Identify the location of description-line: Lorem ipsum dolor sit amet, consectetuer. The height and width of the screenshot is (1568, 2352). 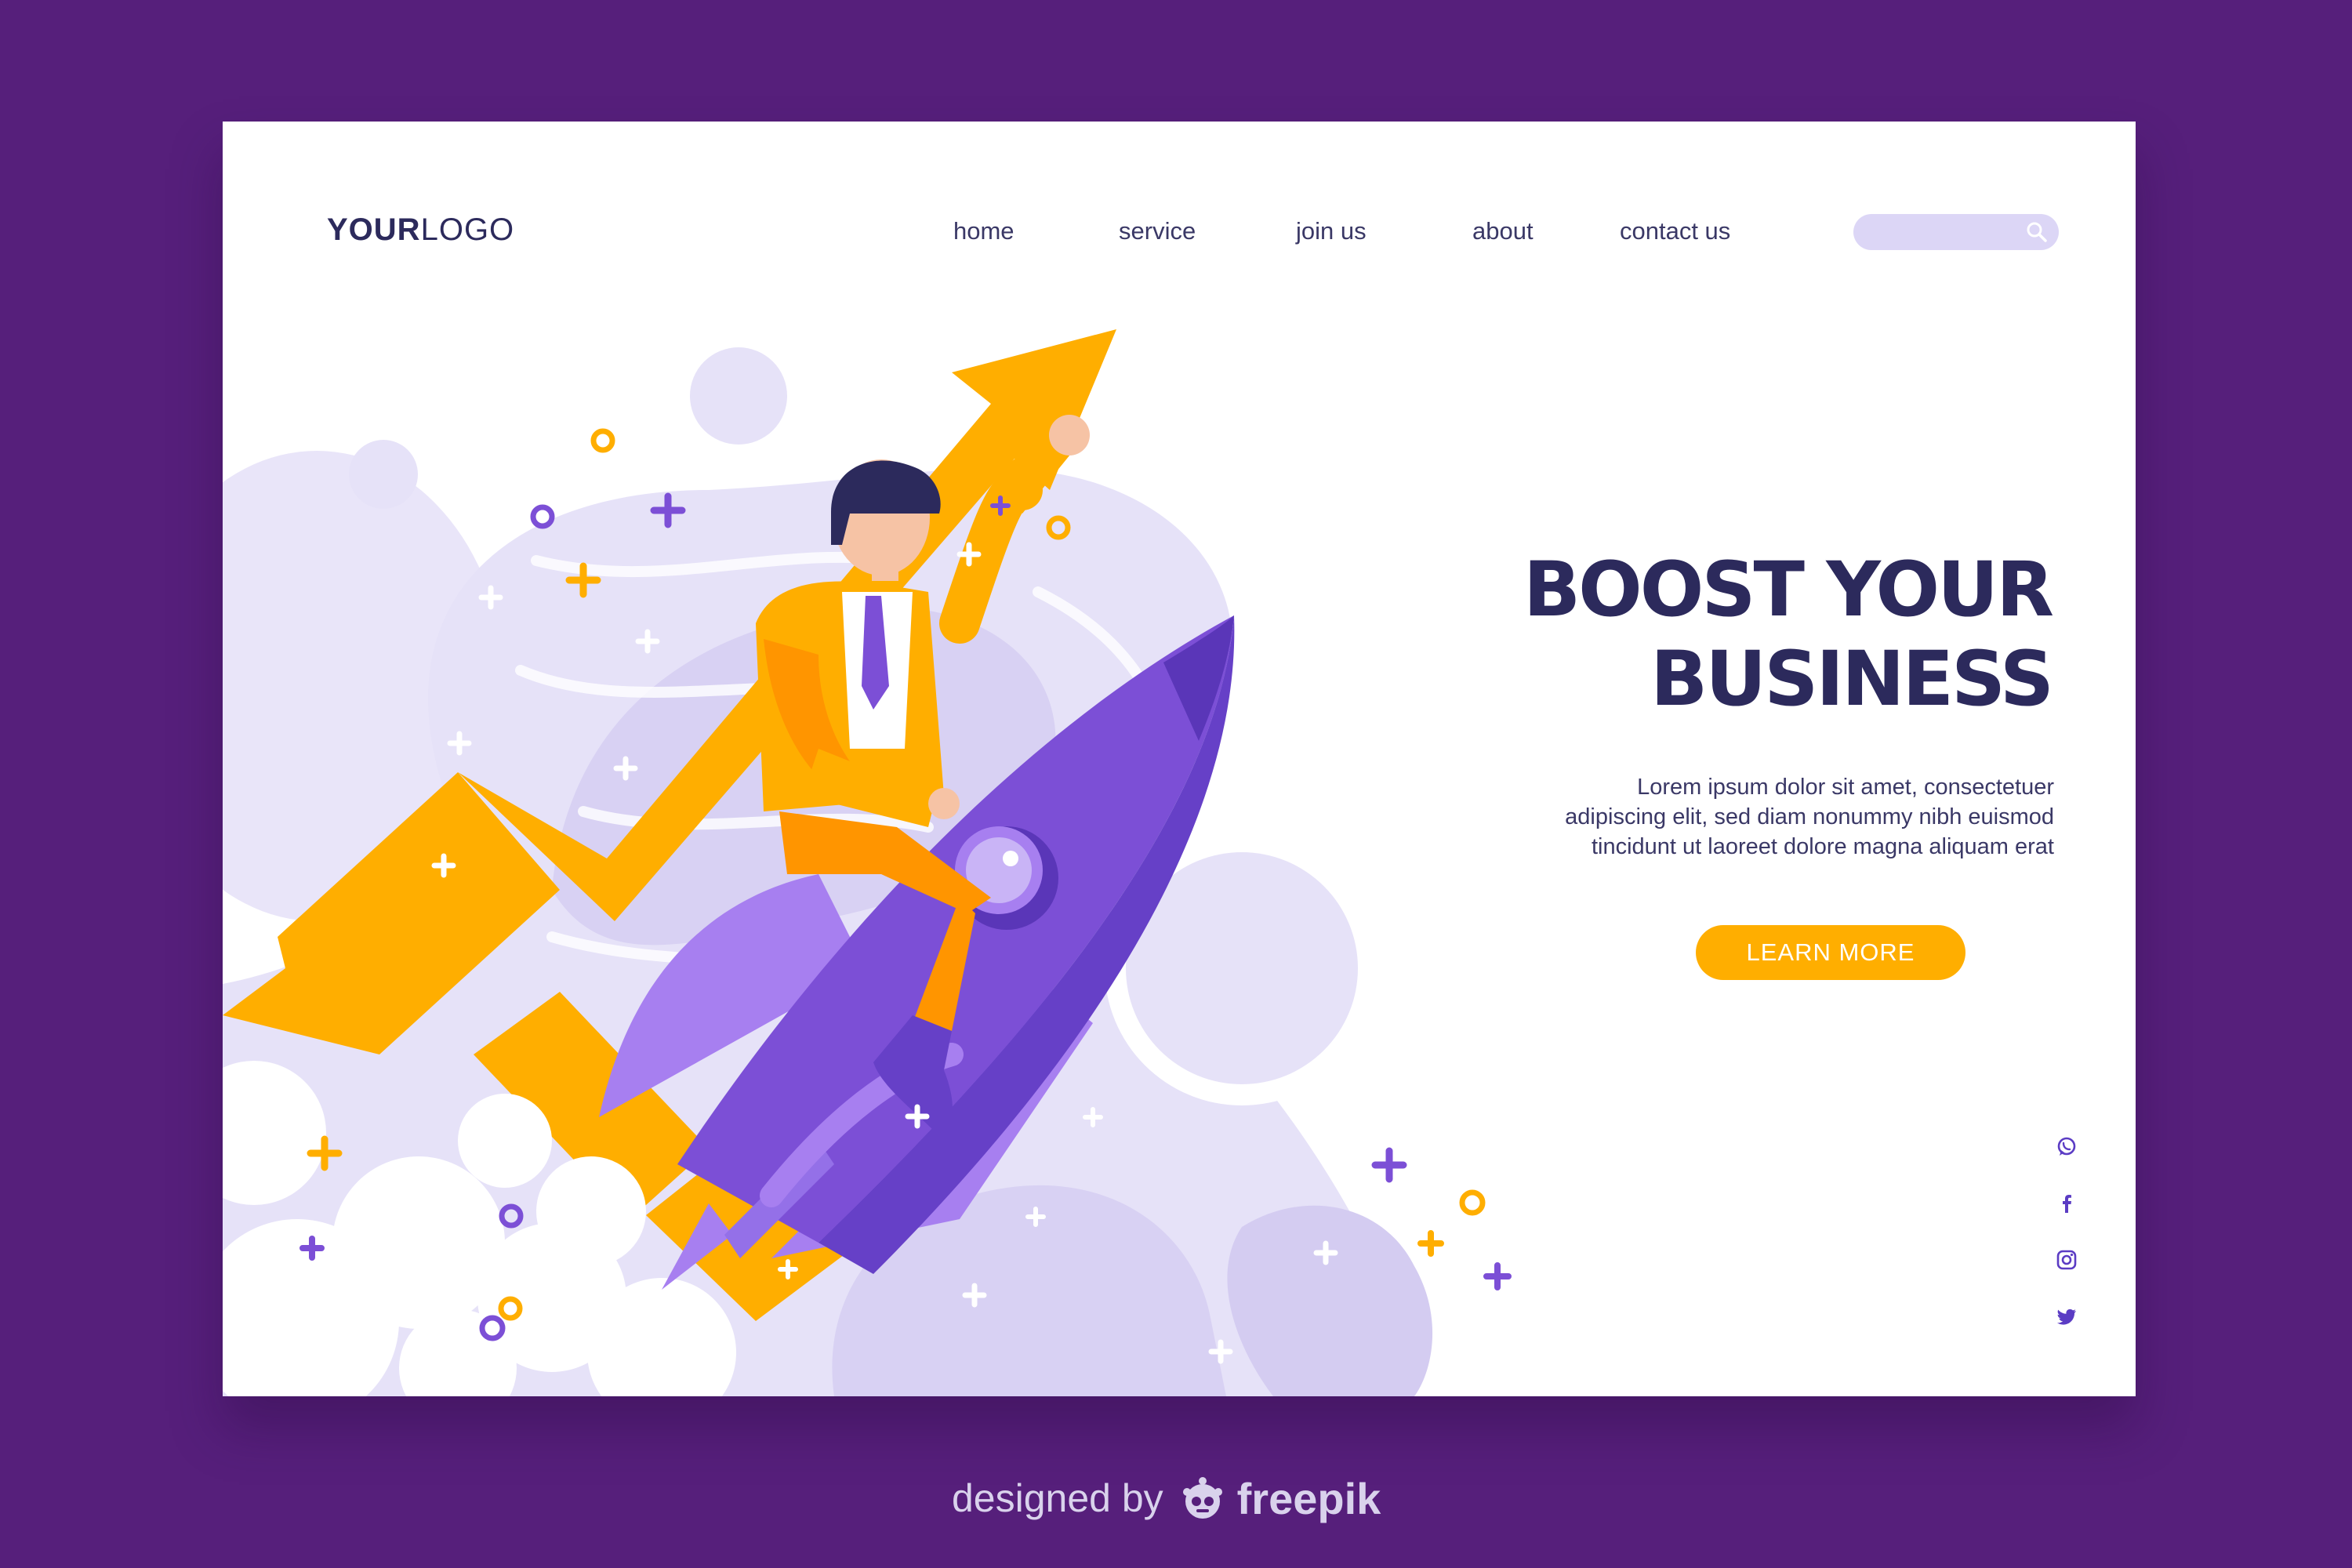
(1845, 787).